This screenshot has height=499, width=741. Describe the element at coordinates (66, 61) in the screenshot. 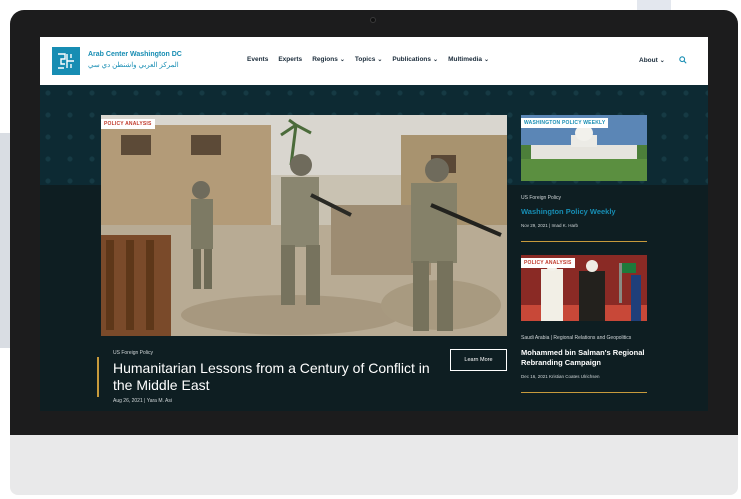

I see `logo-icon` at that location.